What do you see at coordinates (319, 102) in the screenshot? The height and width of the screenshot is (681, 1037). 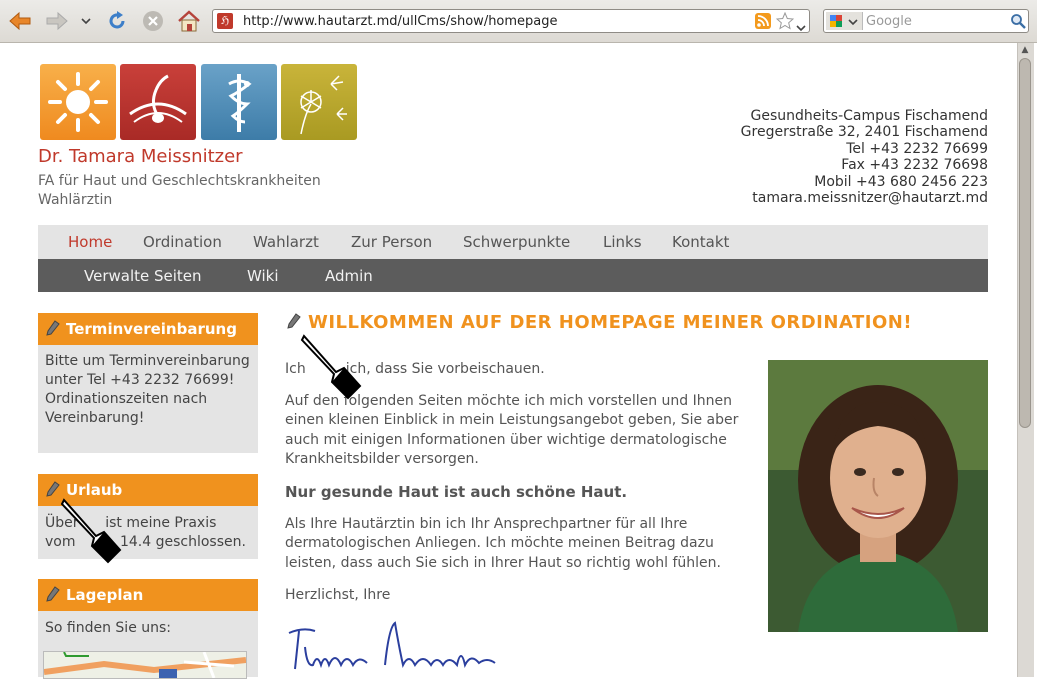 I see `dandelion-logo-icon` at bounding box center [319, 102].